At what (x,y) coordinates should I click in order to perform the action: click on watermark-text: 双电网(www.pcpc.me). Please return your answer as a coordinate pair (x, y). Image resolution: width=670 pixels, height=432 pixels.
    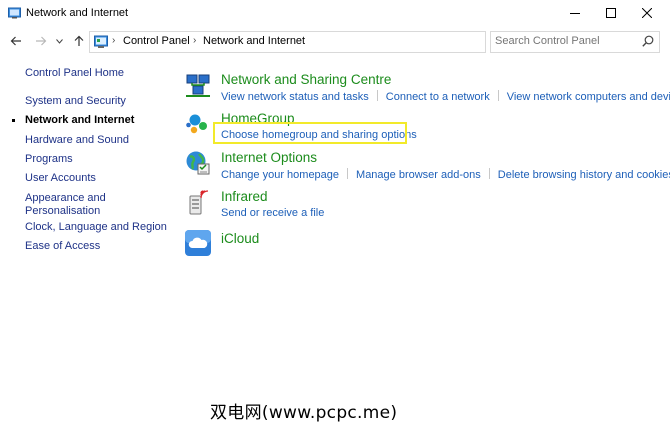
    Looking at the image, I should click on (304, 413).